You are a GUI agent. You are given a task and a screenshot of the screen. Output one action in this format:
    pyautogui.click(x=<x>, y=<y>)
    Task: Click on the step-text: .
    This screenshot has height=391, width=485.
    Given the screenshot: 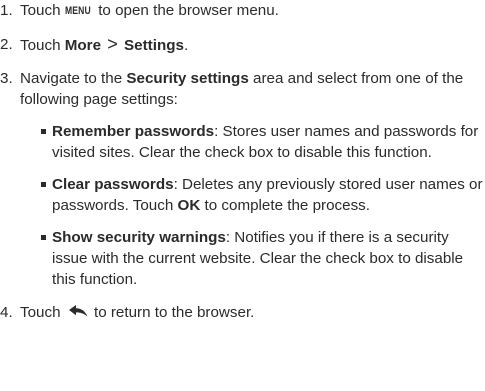 What is the action you would take?
    pyautogui.click(x=186, y=45)
    